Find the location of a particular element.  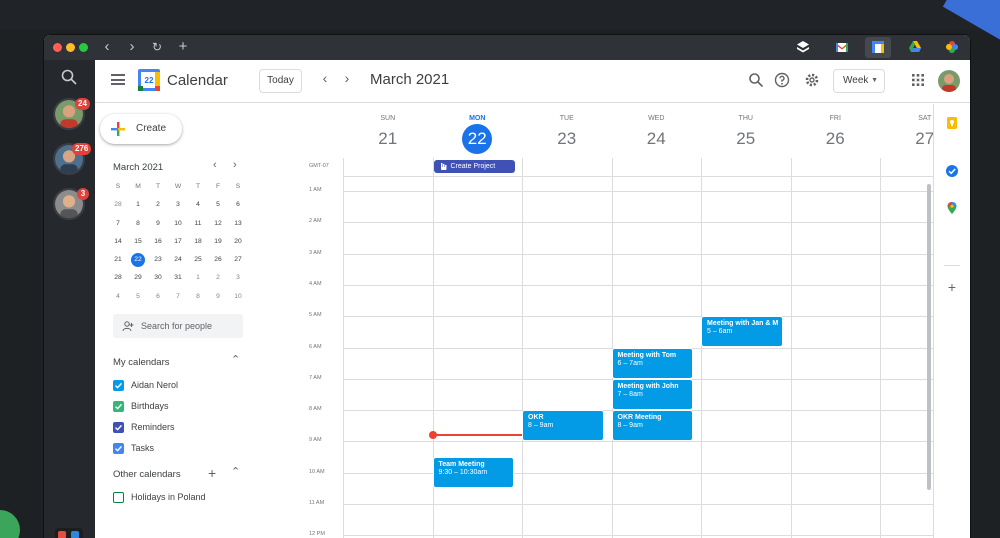

calendar-event: Meeting with Tom 6 – 7am is located at coordinates (652, 363).